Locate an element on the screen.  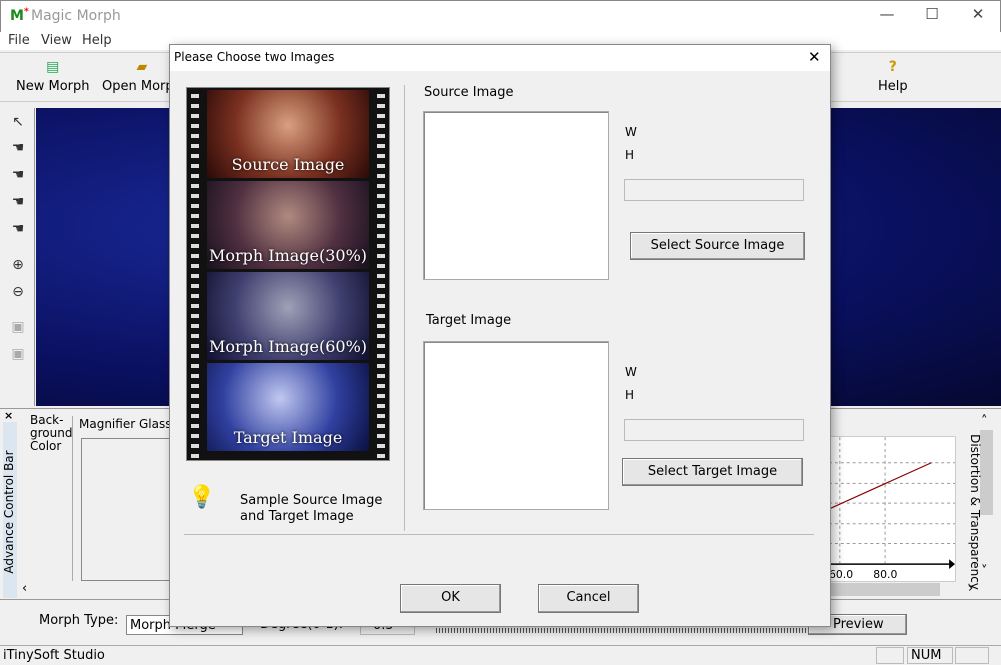
help-button: ? Help is located at coordinates (893, 76).